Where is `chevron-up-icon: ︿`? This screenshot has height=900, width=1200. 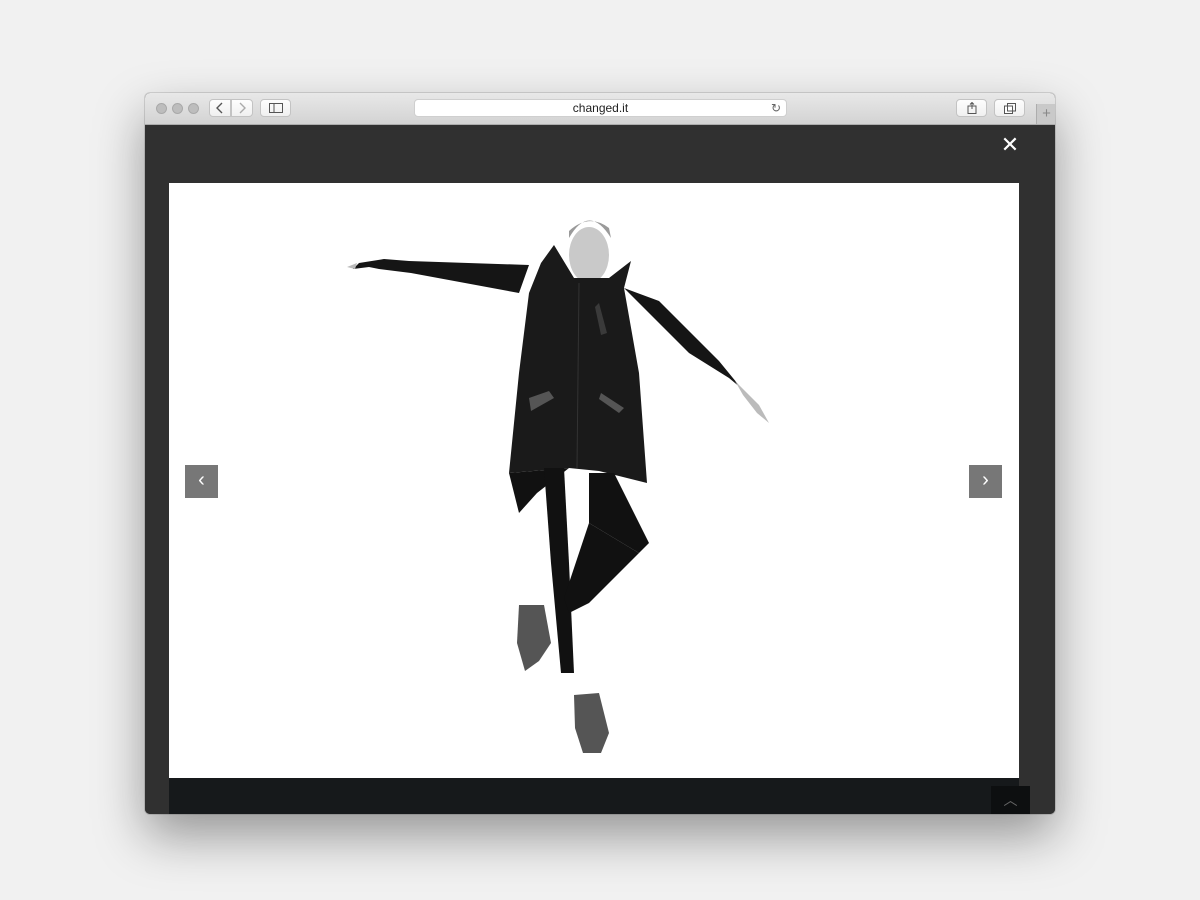 chevron-up-icon: ︿ is located at coordinates (1010, 800).